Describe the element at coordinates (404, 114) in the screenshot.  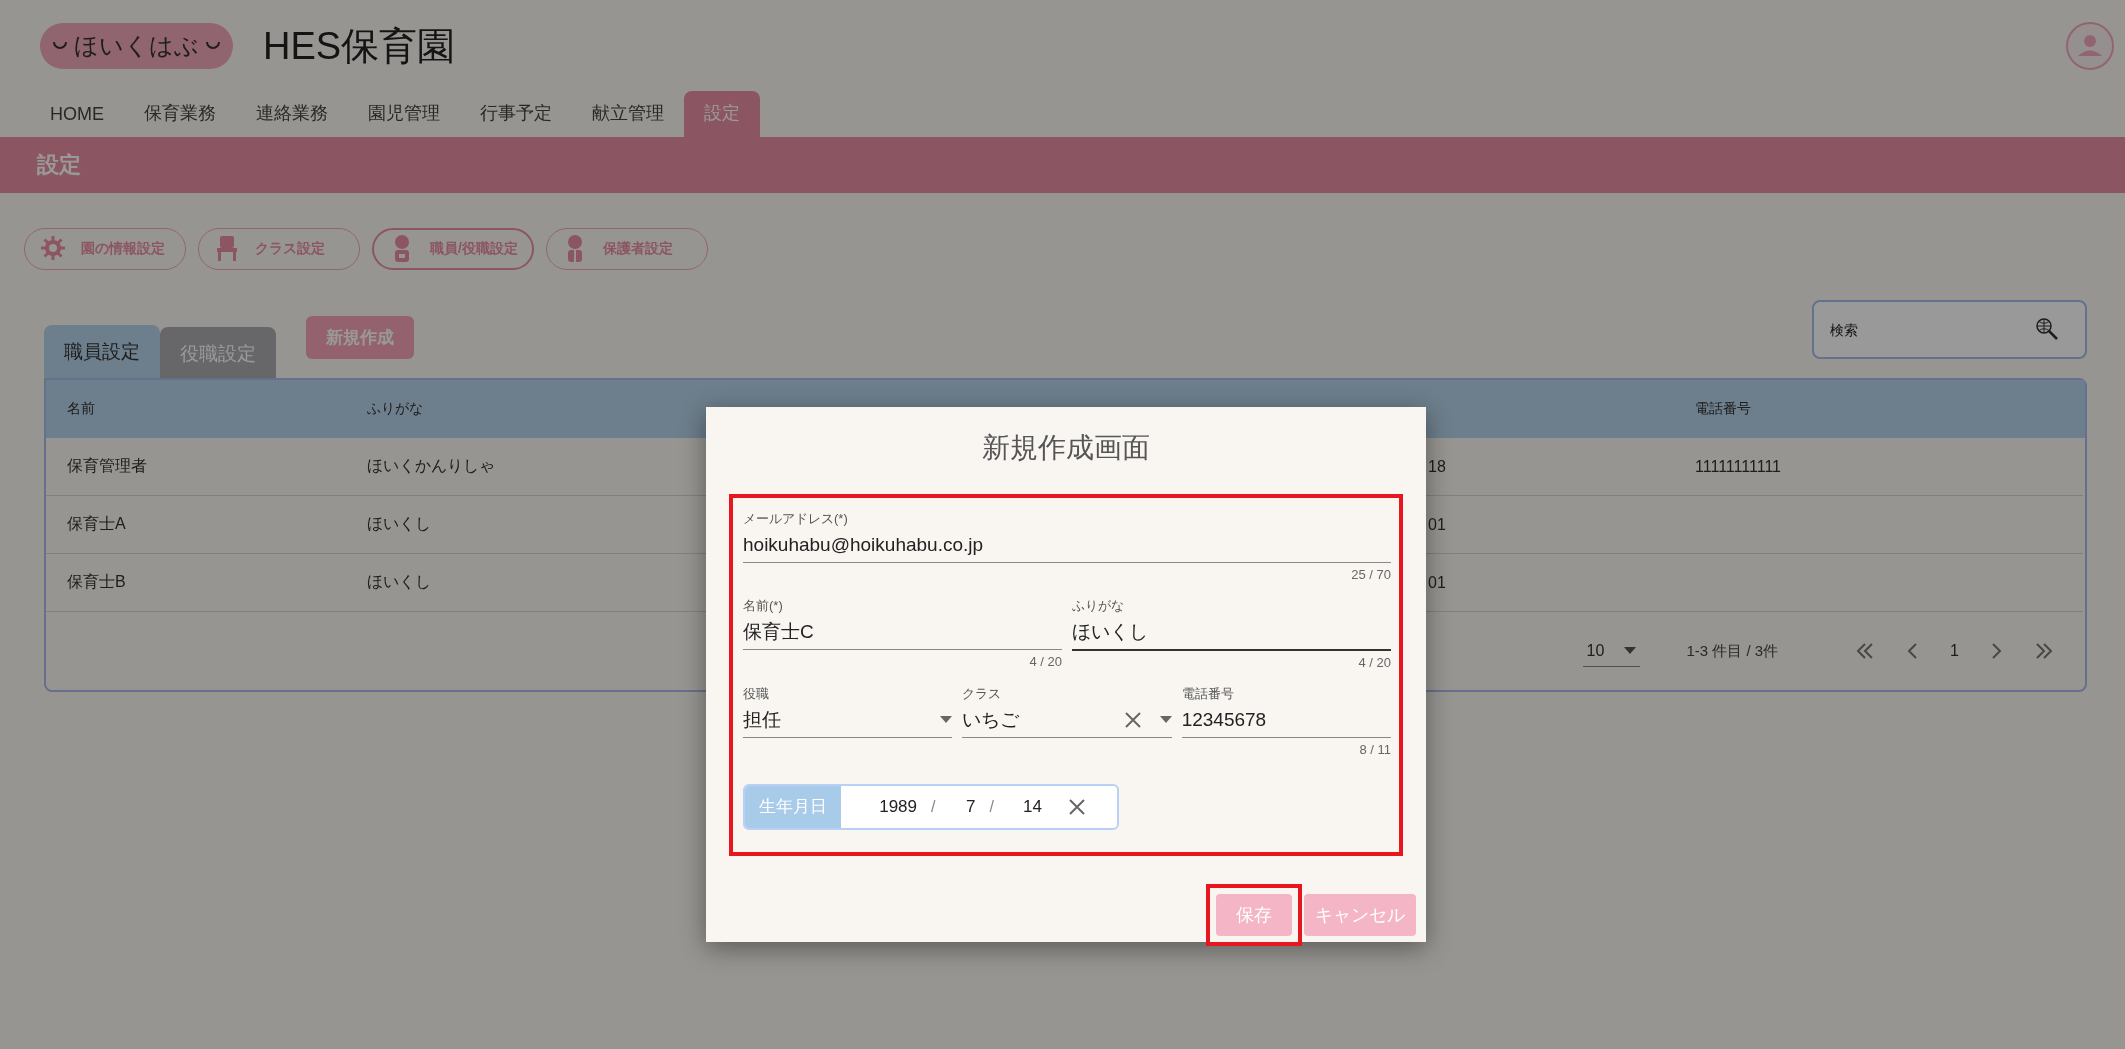
I see `nav-tab: 園児管理` at that location.